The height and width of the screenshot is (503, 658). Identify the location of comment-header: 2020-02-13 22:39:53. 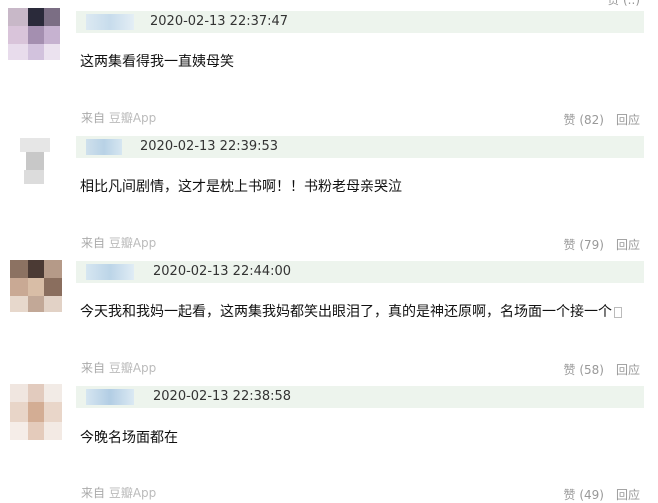
(360, 147).